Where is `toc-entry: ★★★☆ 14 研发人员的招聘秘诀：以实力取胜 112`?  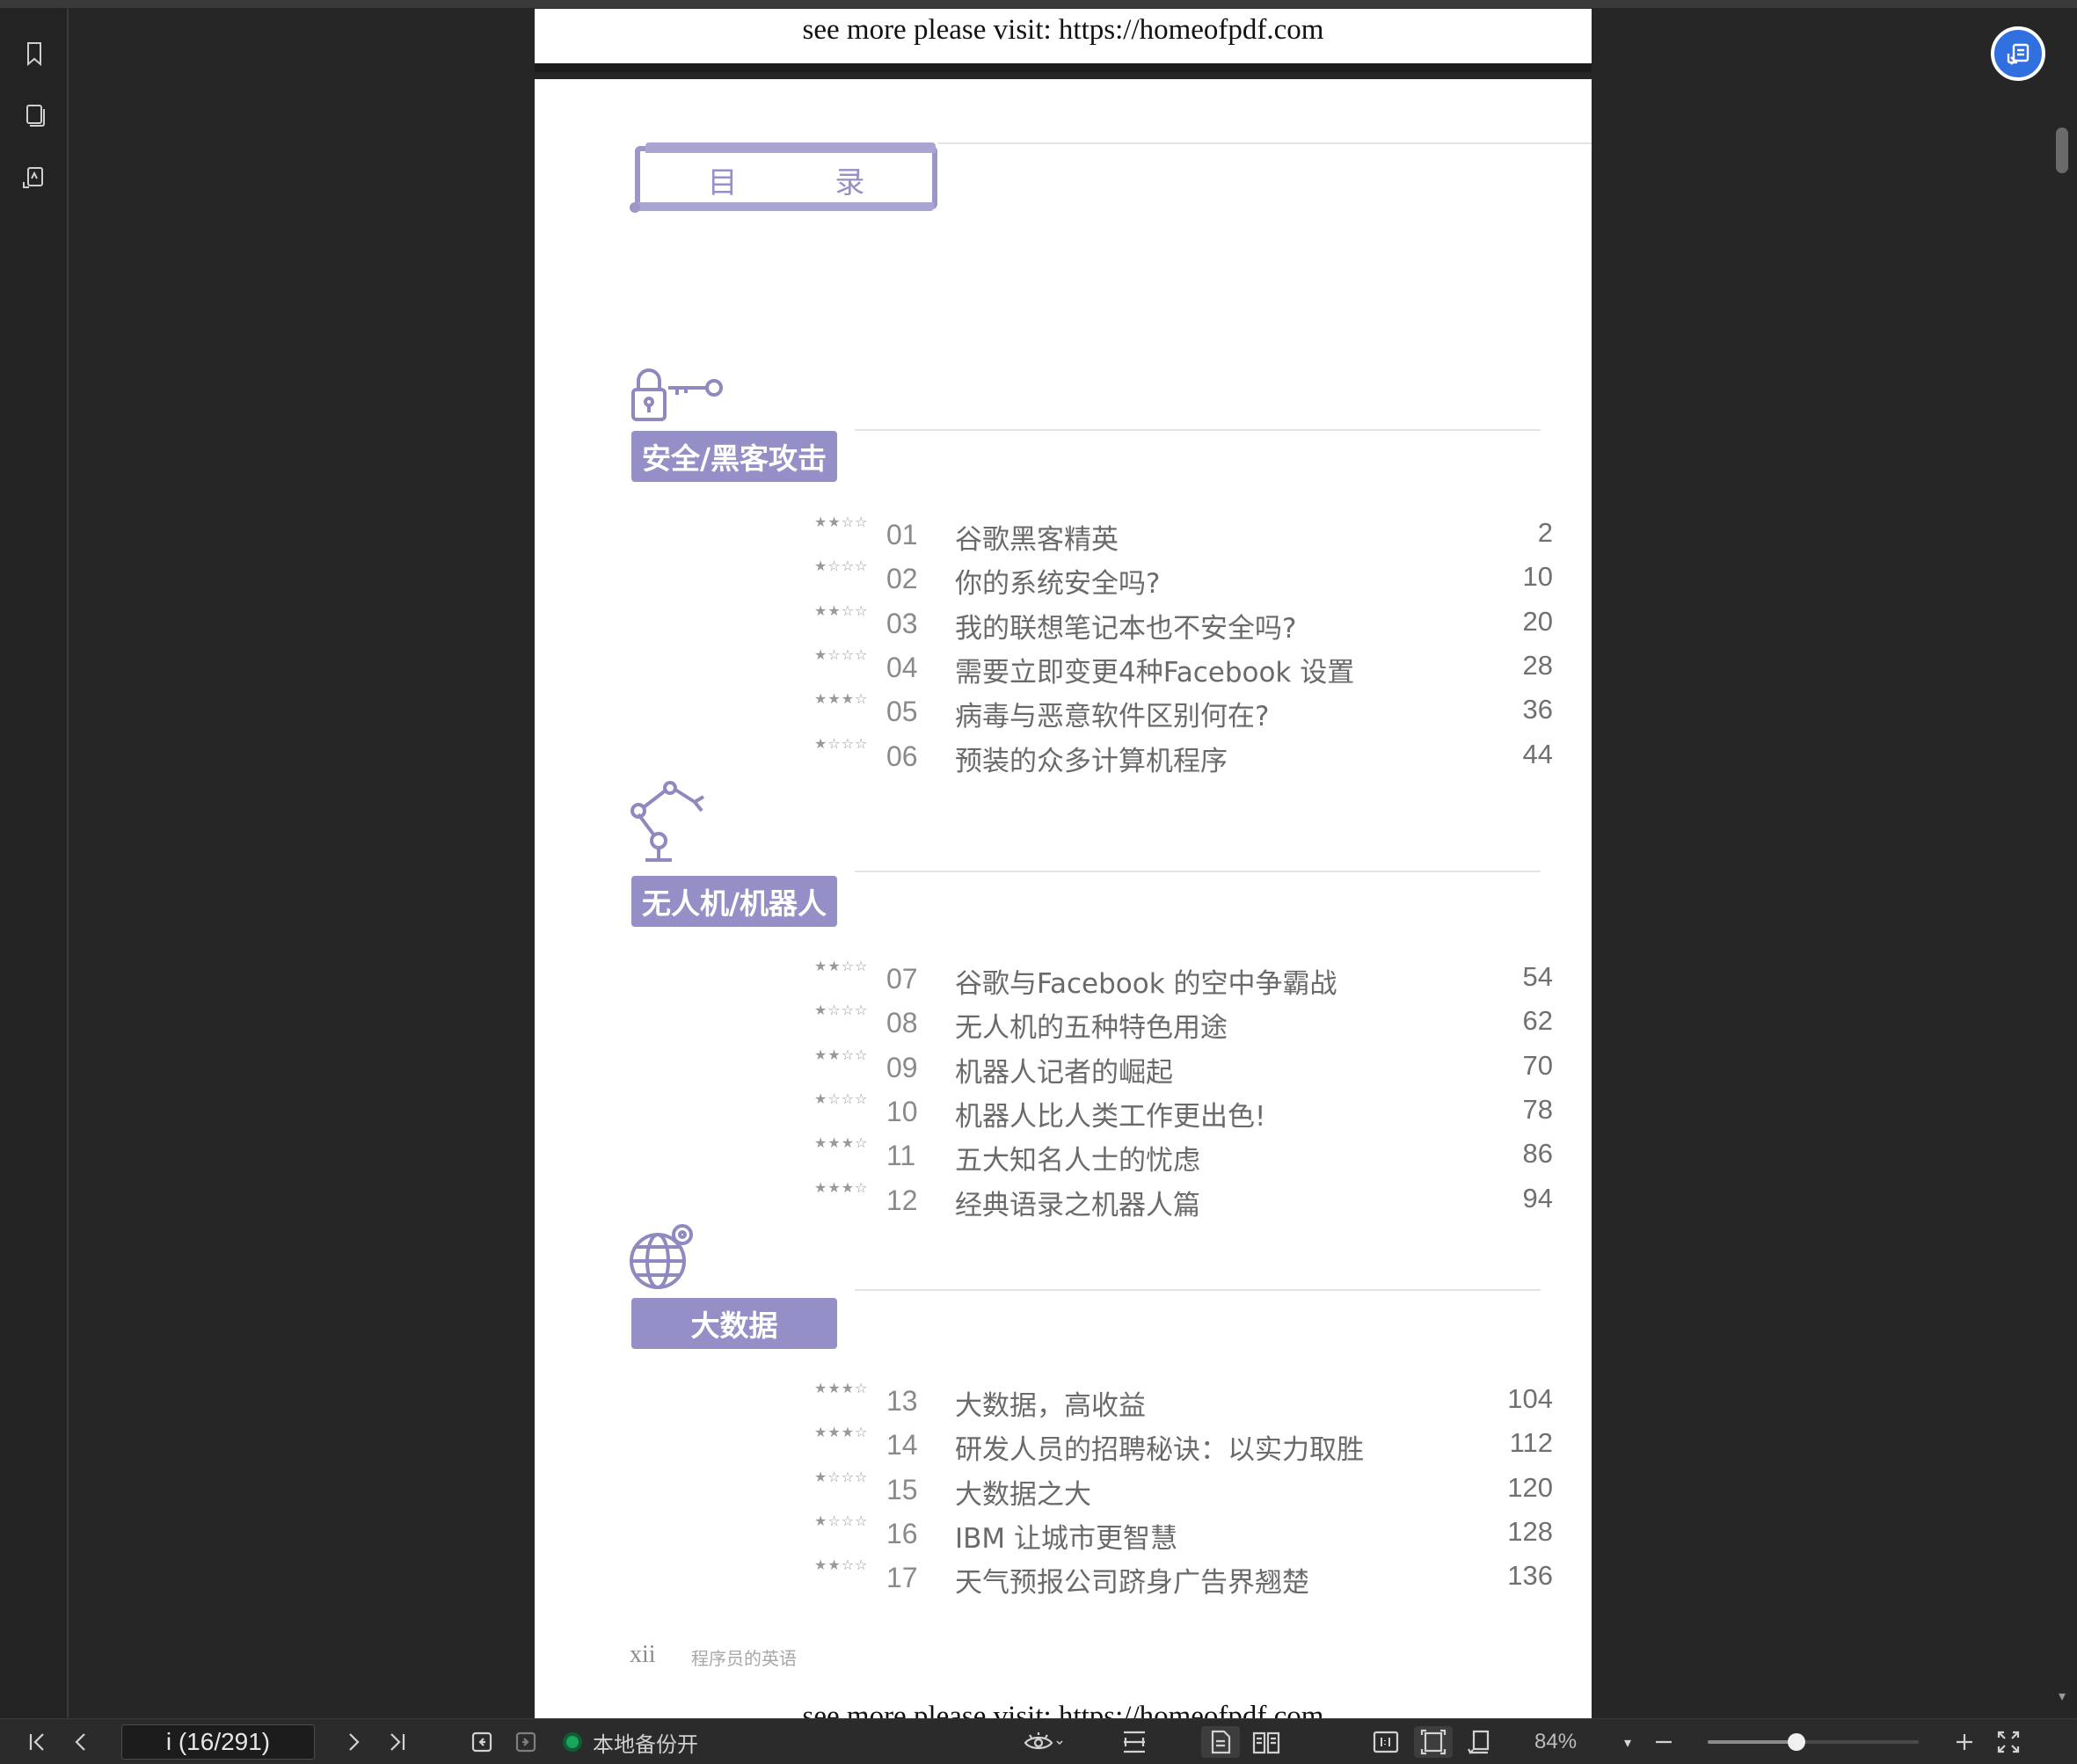
toc-entry: ★★★☆ 14 研发人员的招聘秘诀：以实力取胜 112 is located at coordinates (1183, 1445).